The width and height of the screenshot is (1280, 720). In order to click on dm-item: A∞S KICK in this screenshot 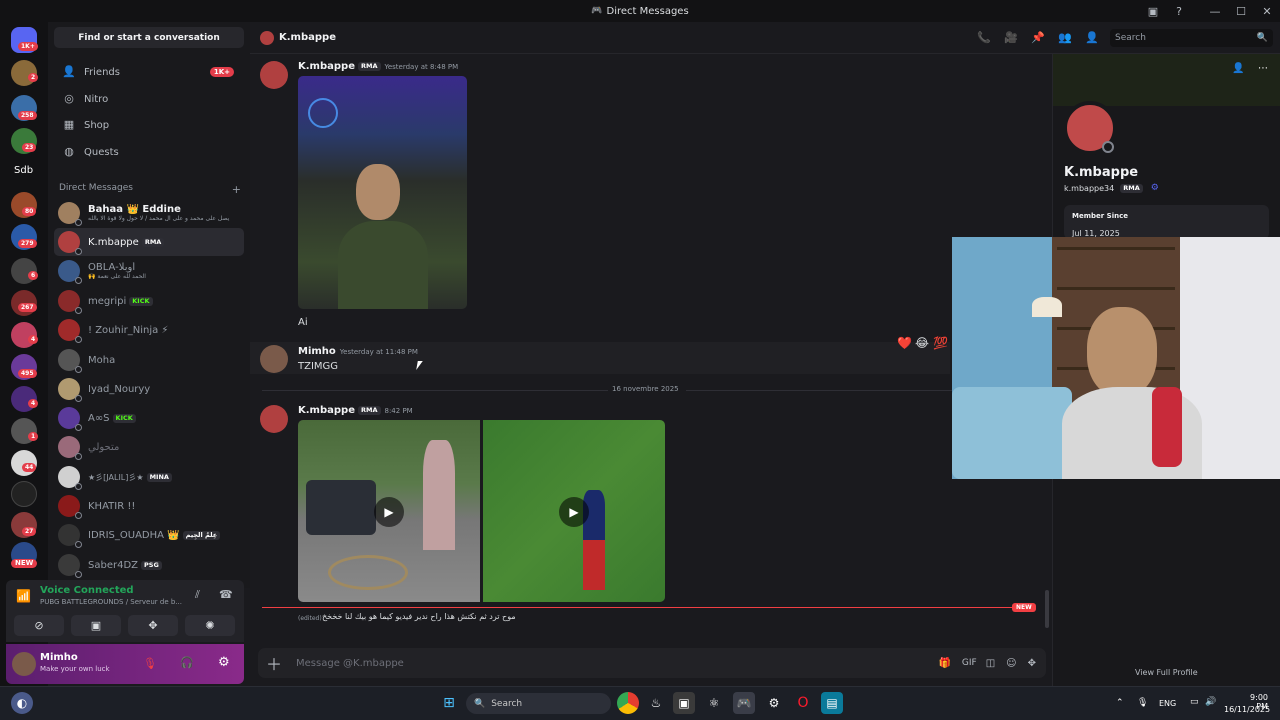, I will do `click(149, 418)`.